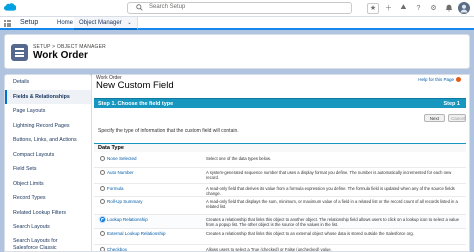 The image size is (474, 252). What do you see at coordinates (239, 8) in the screenshot?
I see `setup-search-box: Search Setup` at bounding box center [239, 8].